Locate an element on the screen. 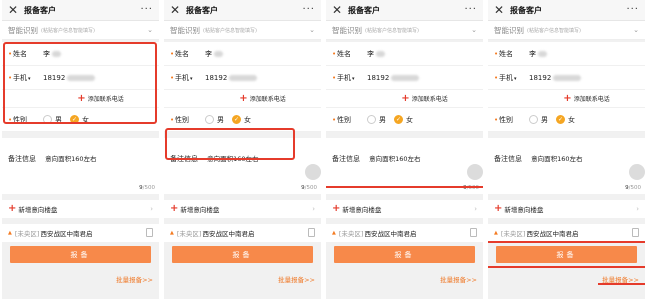  name-label: 姓名 is located at coordinates (344, 53).